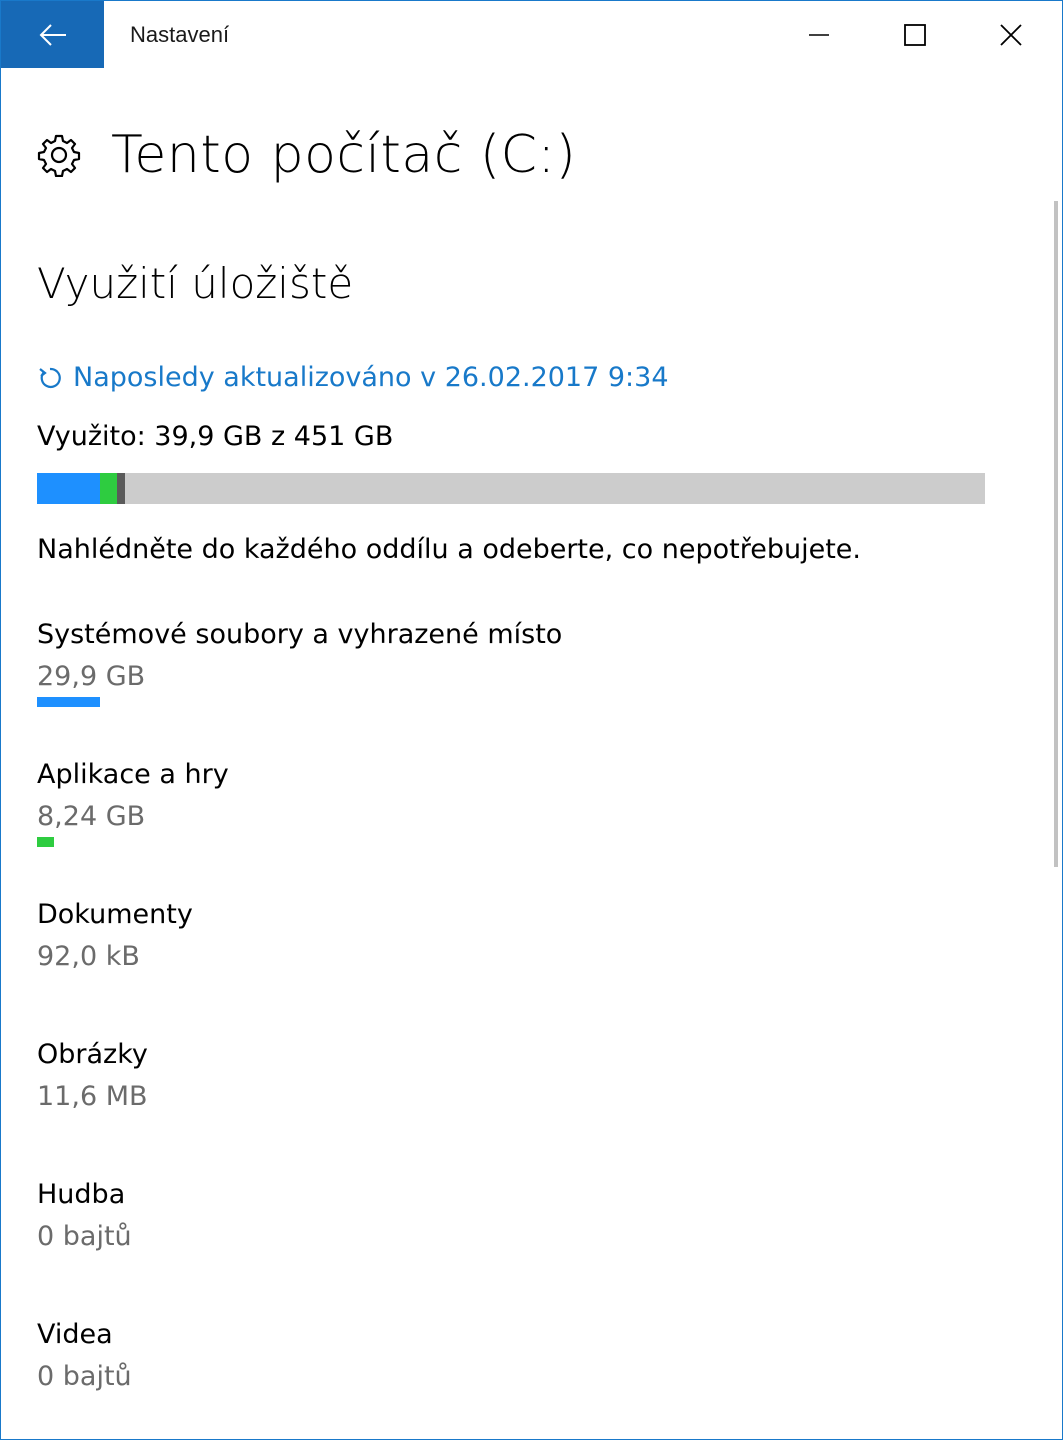 The height and width of the screenshot is (1440, 1063). I want to click on category-music: Hudba 0 bajtů, so click(84, 1216).